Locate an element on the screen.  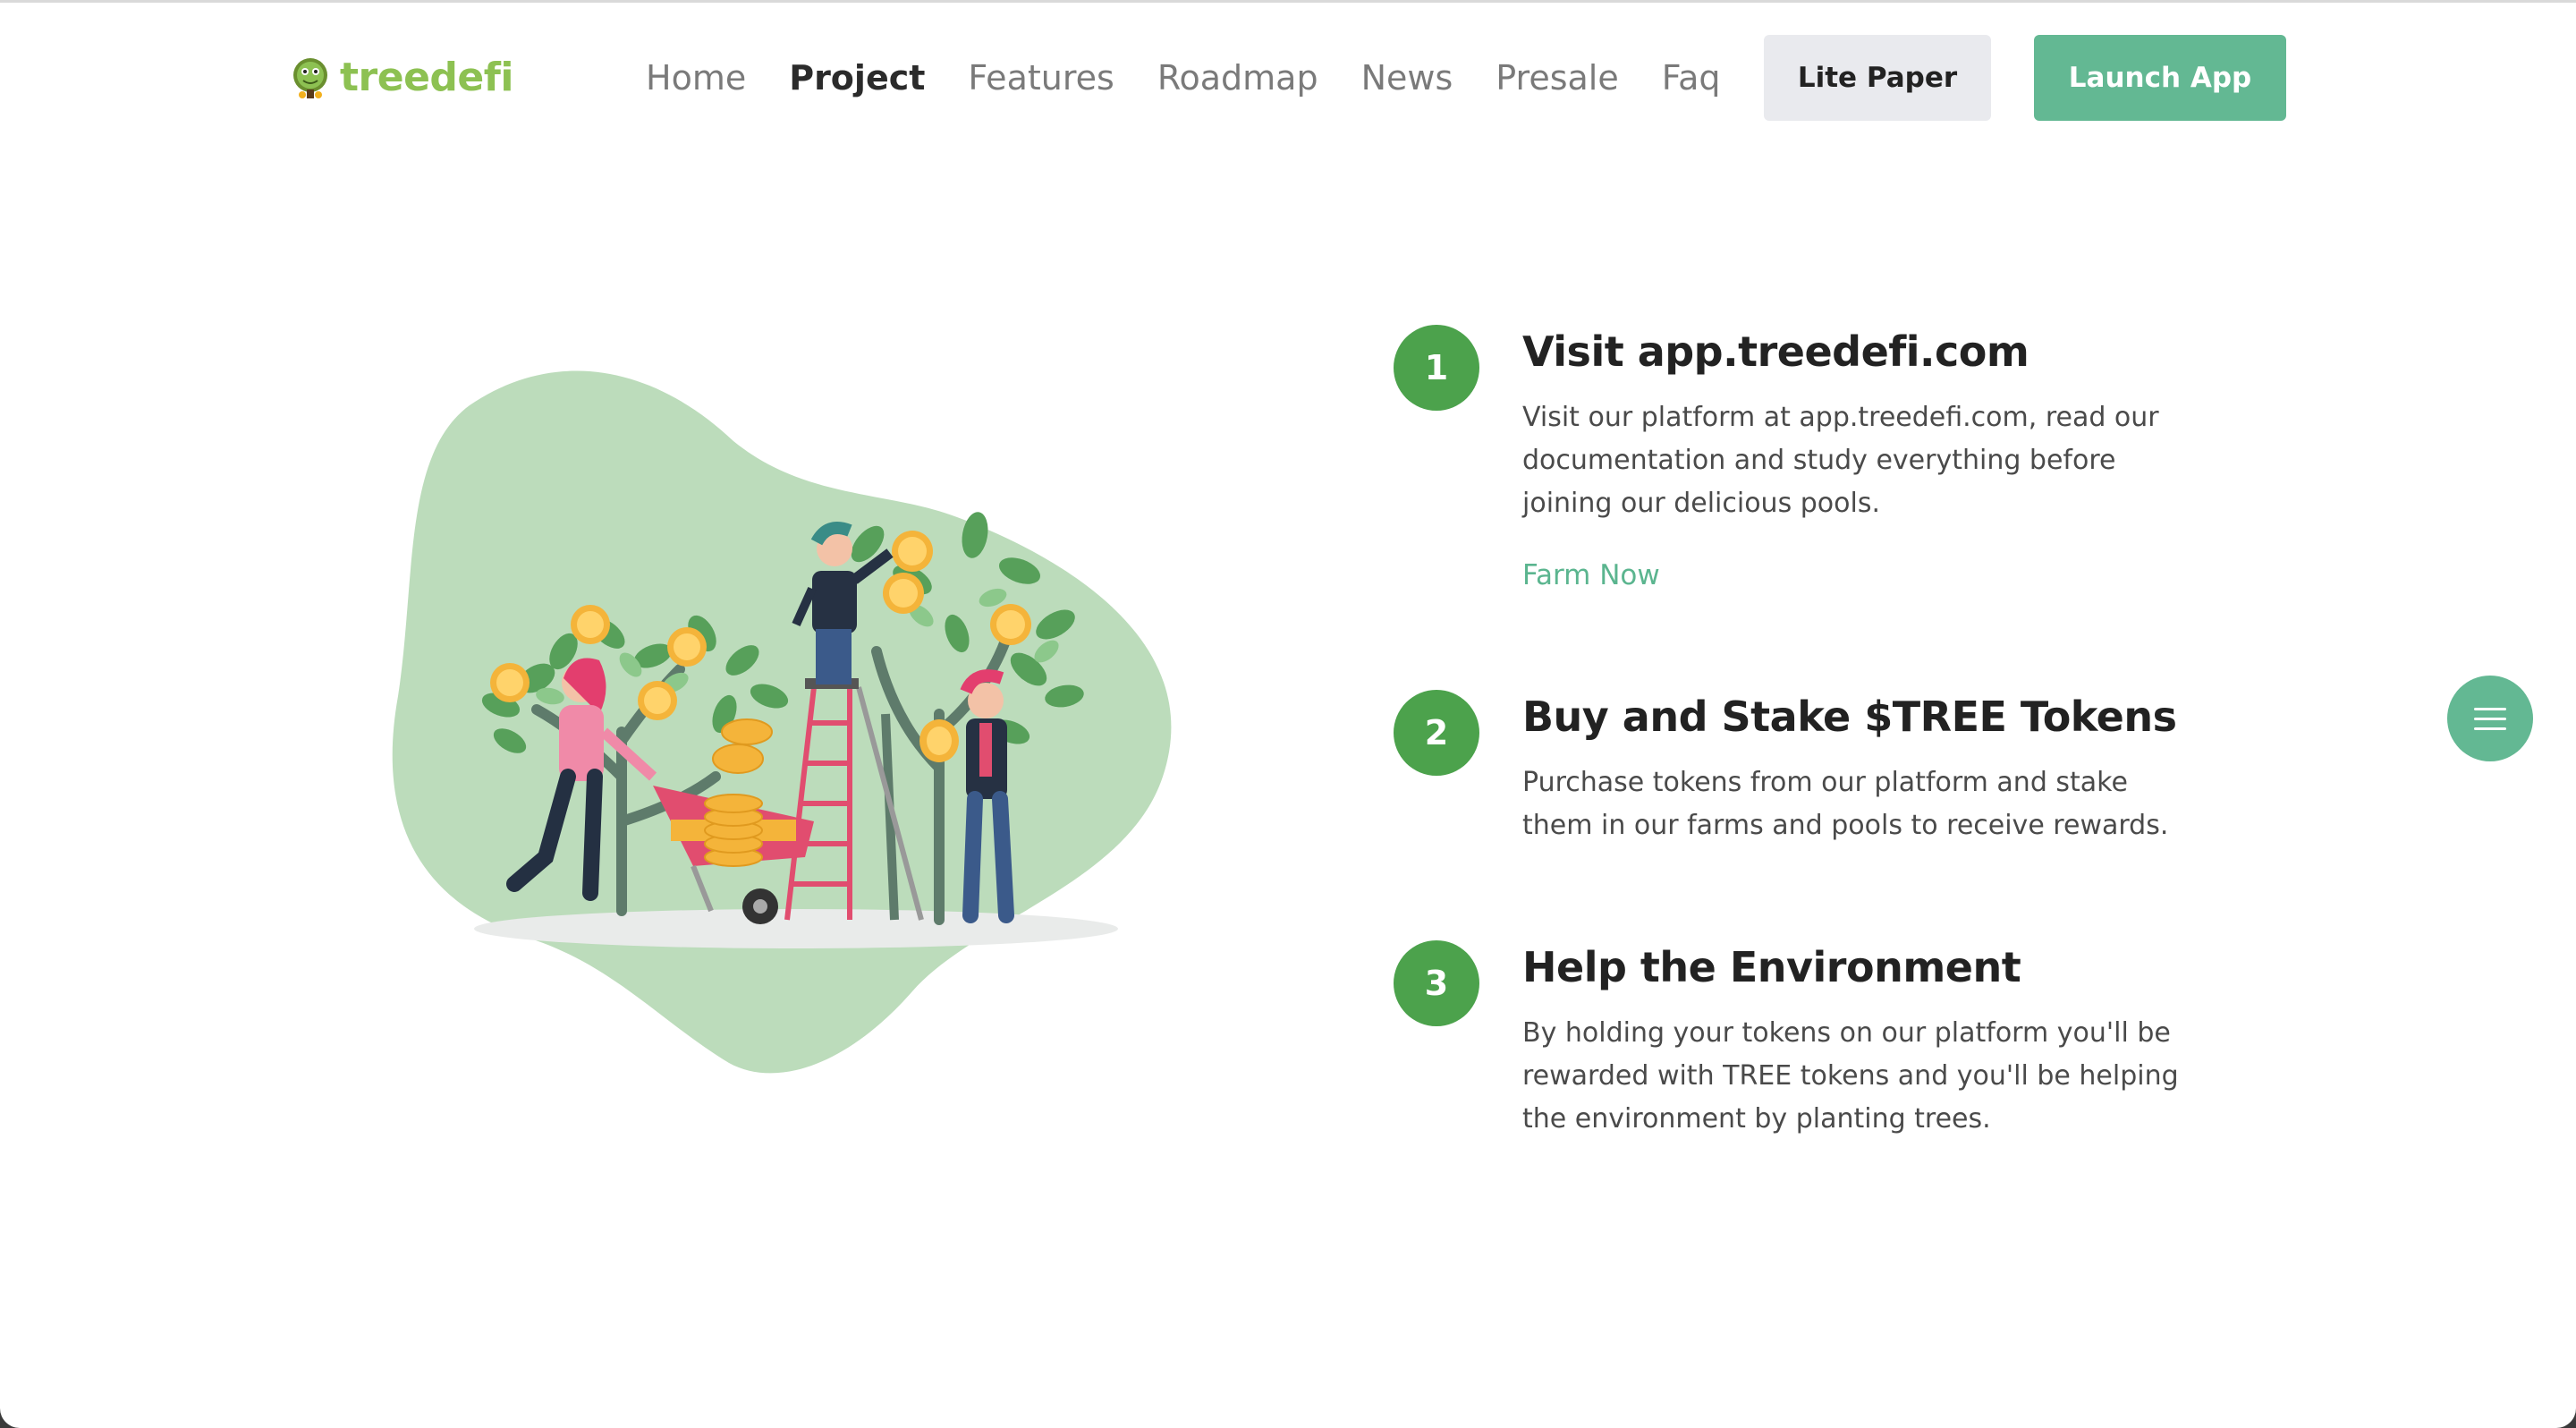
brand-logo: treedefi is located at coordinates (401, 78).